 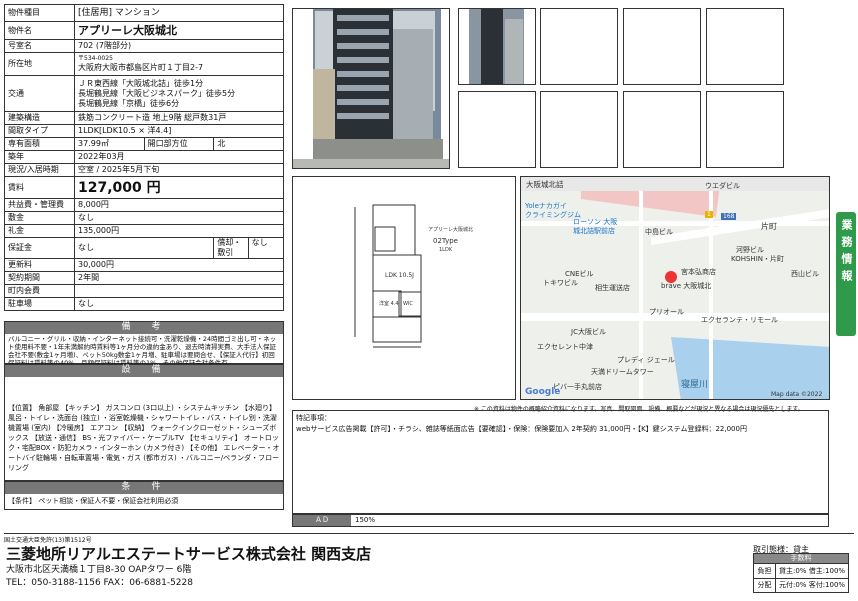 I want to click on fee-row-value: 元付:0% 客付:100%, so click(x=812, y=585).